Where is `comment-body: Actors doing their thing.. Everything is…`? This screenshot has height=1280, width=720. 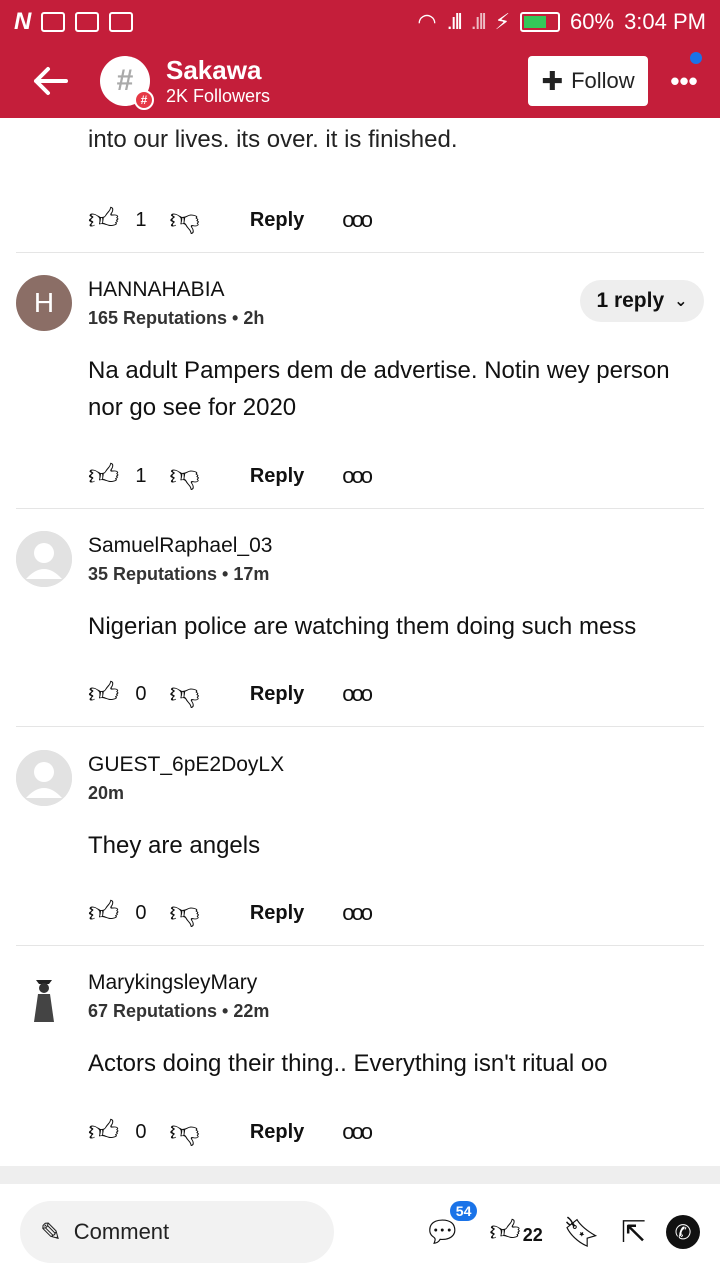
comment-body: Actors doing their thing.. Everything is… is located at coordinates (348, 1063).